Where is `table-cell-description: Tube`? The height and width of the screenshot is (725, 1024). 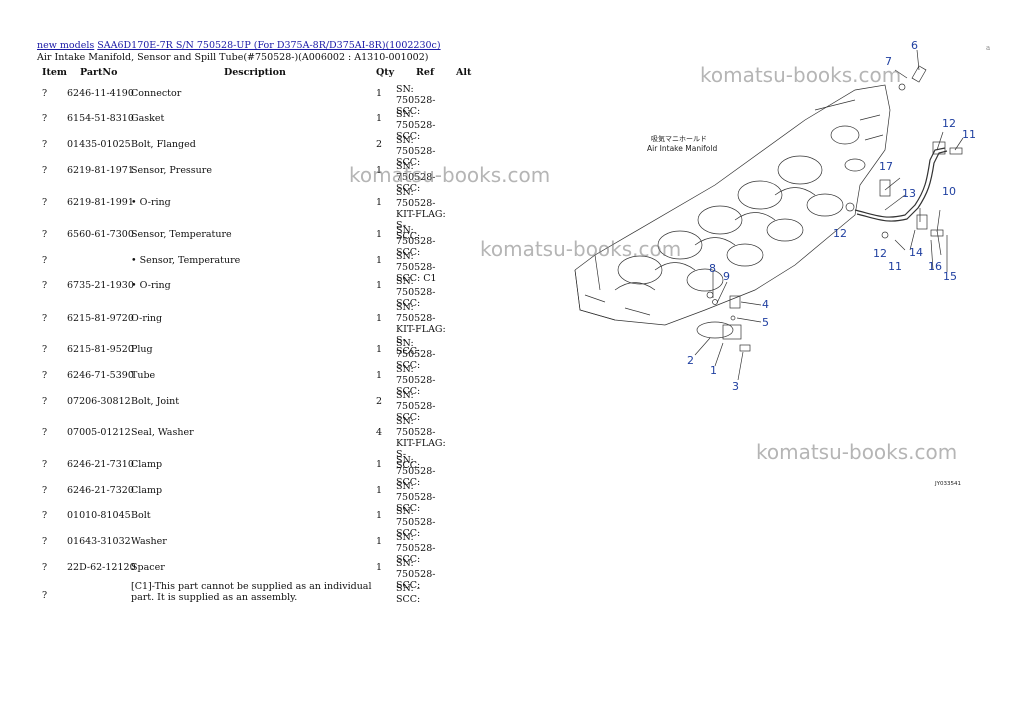 table-cell-description: Tube is located at coordinates (143, 375).